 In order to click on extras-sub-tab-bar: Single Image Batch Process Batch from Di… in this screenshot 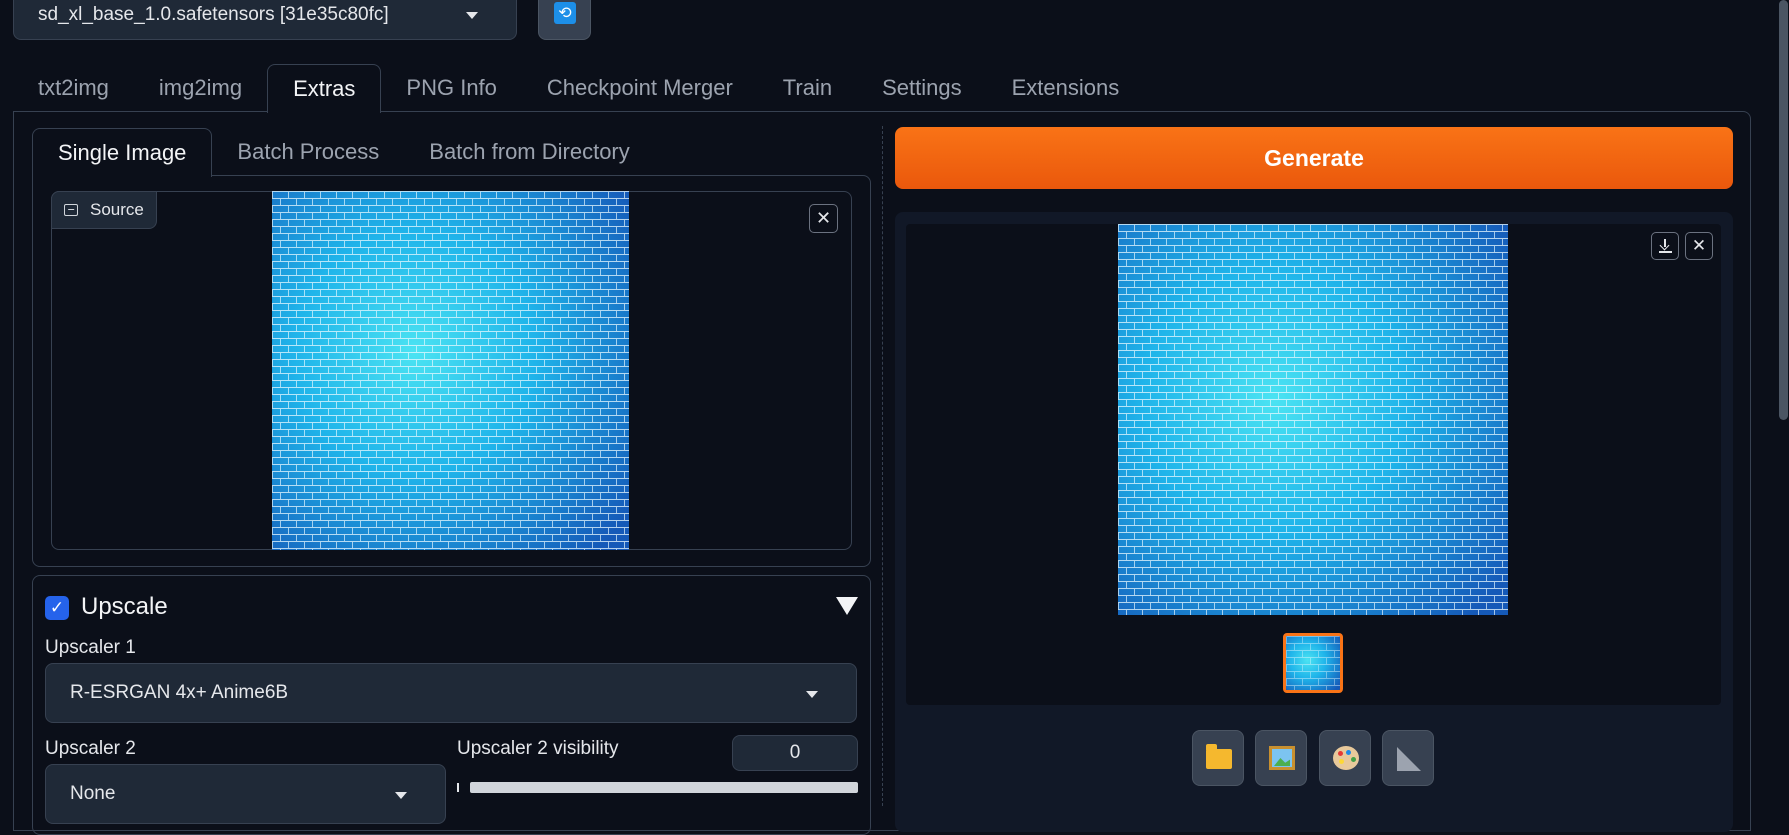, I will do `click(343, 152)`.